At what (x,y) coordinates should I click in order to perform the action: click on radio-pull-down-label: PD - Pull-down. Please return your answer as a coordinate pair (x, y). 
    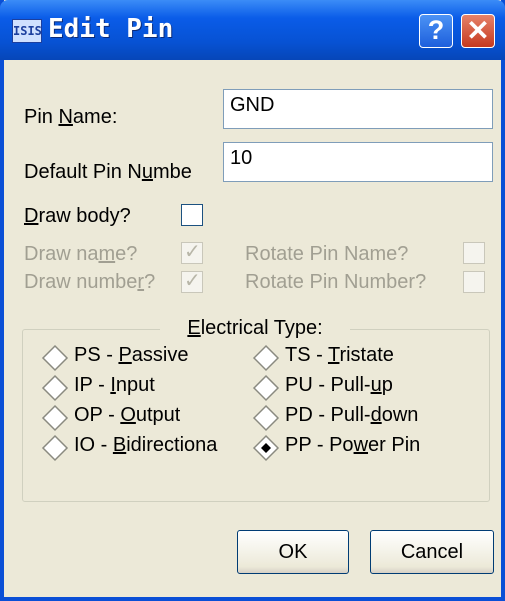
    Looking at the image, I should click on (352, 415).